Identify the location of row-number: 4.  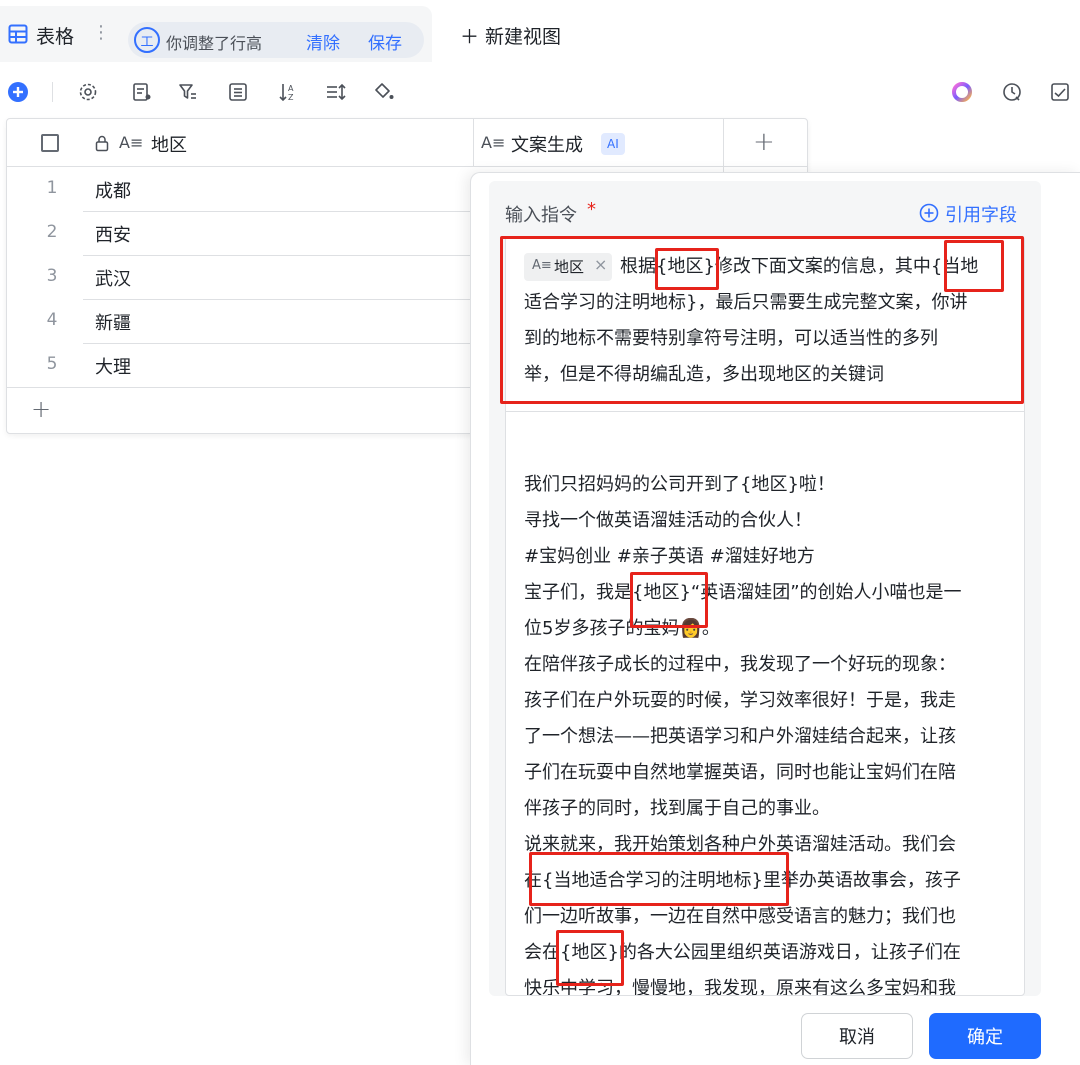
(52, 320).